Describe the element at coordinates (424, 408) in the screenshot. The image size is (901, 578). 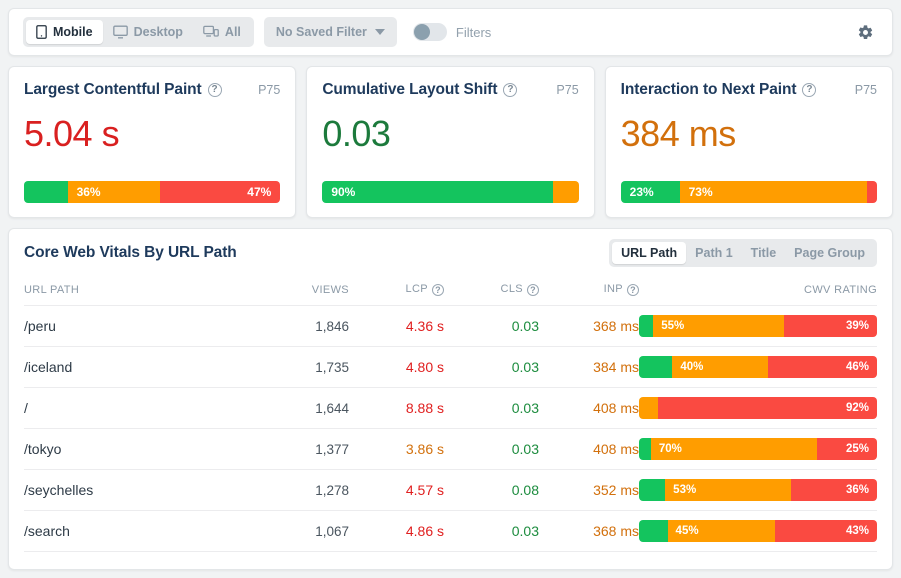
I see `cell-lcp: 8.88 s` at that location.